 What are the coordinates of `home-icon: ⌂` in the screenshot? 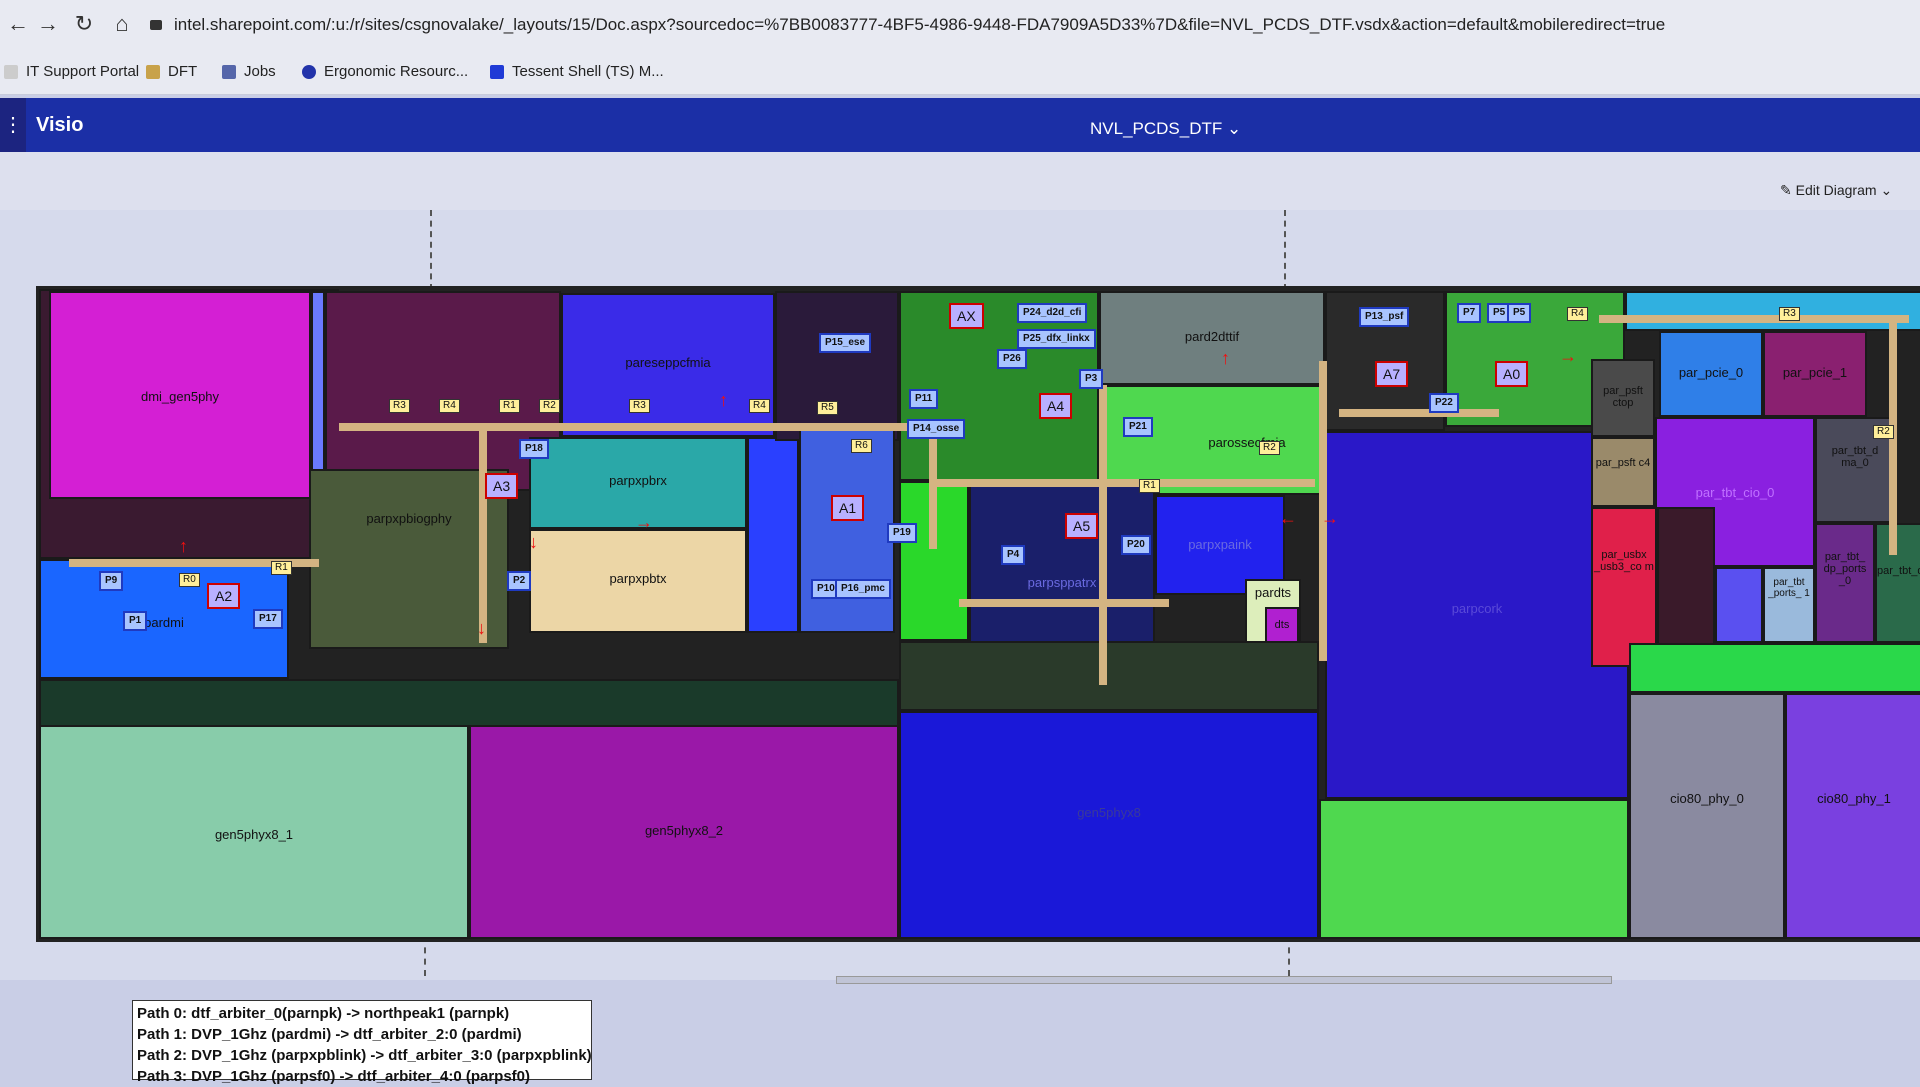 It's located at (122, 24).